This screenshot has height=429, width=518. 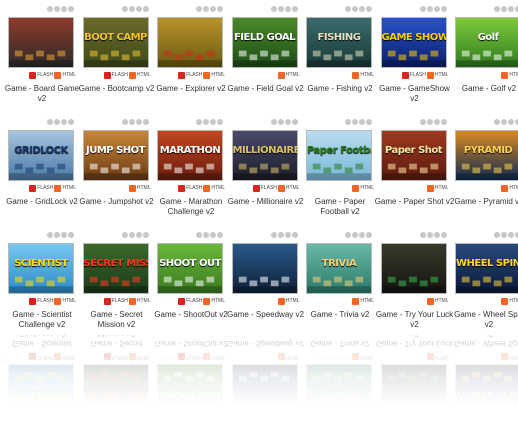 I want to click on thumbnail-title: PYRAMID, so click(x=488, y=150).